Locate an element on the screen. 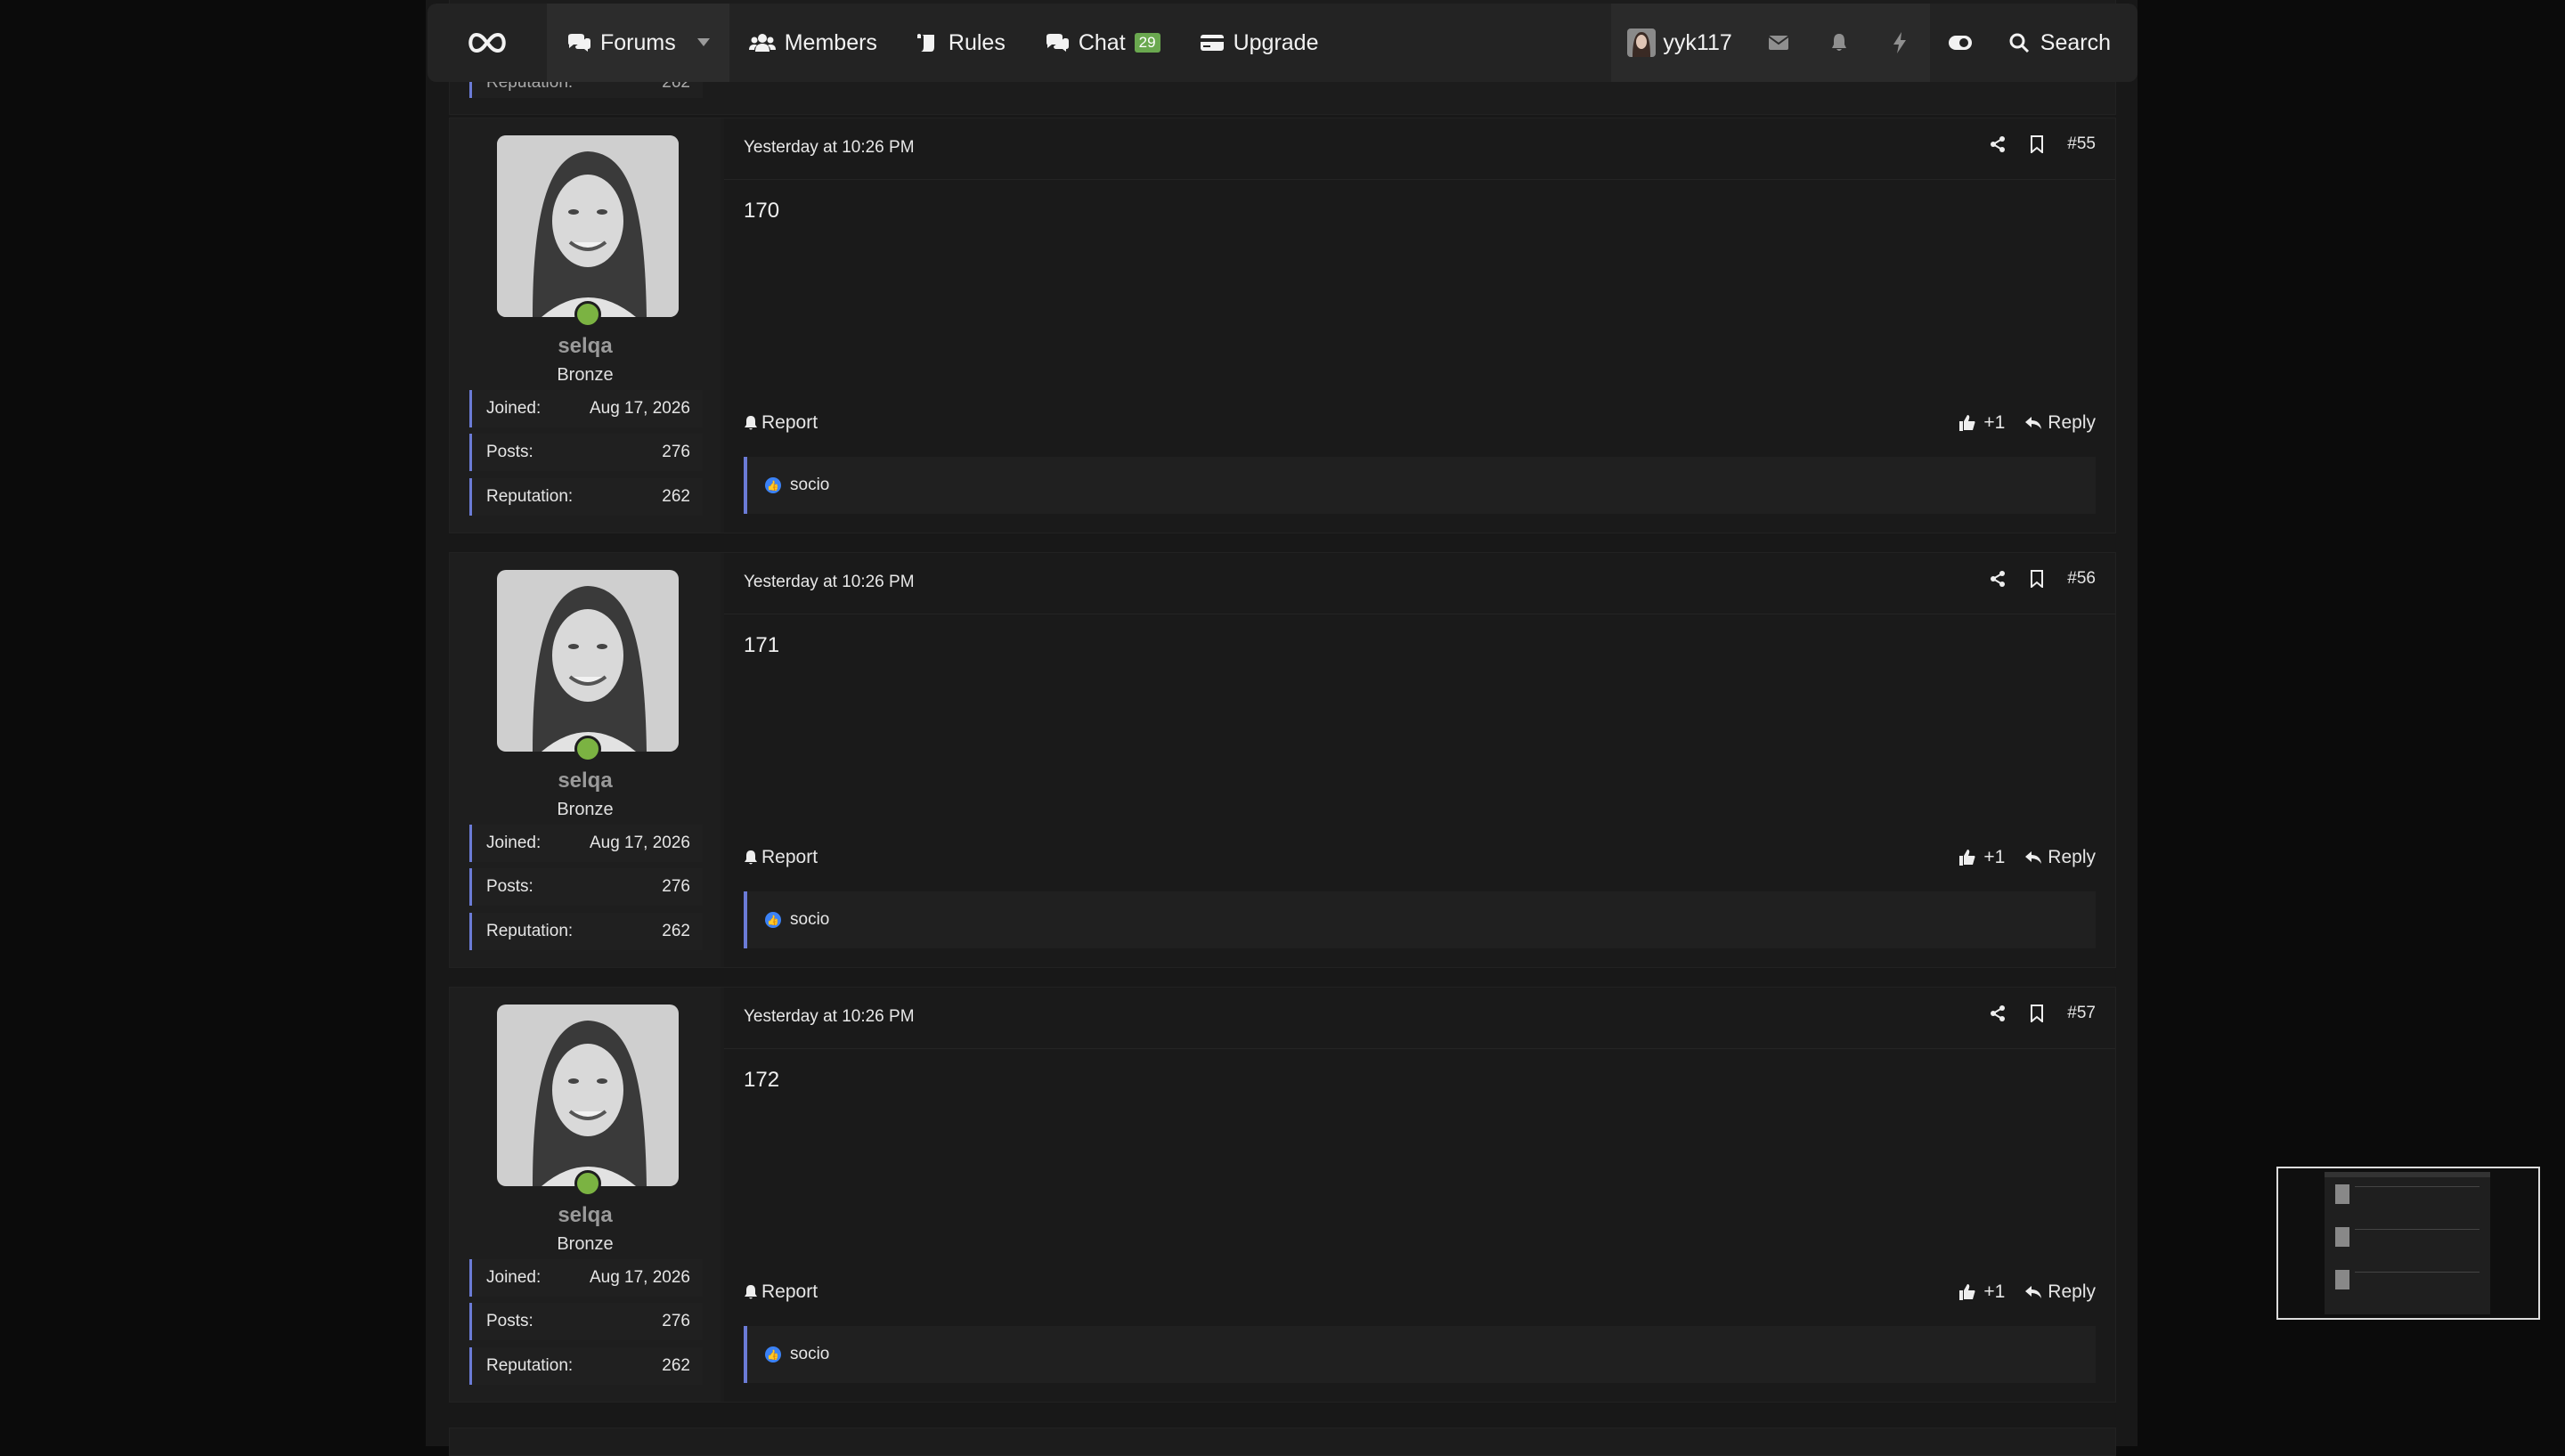 The height and width of the screenshot is (1456, 2565). whats-new-button is located at coordinates (1899, 43).